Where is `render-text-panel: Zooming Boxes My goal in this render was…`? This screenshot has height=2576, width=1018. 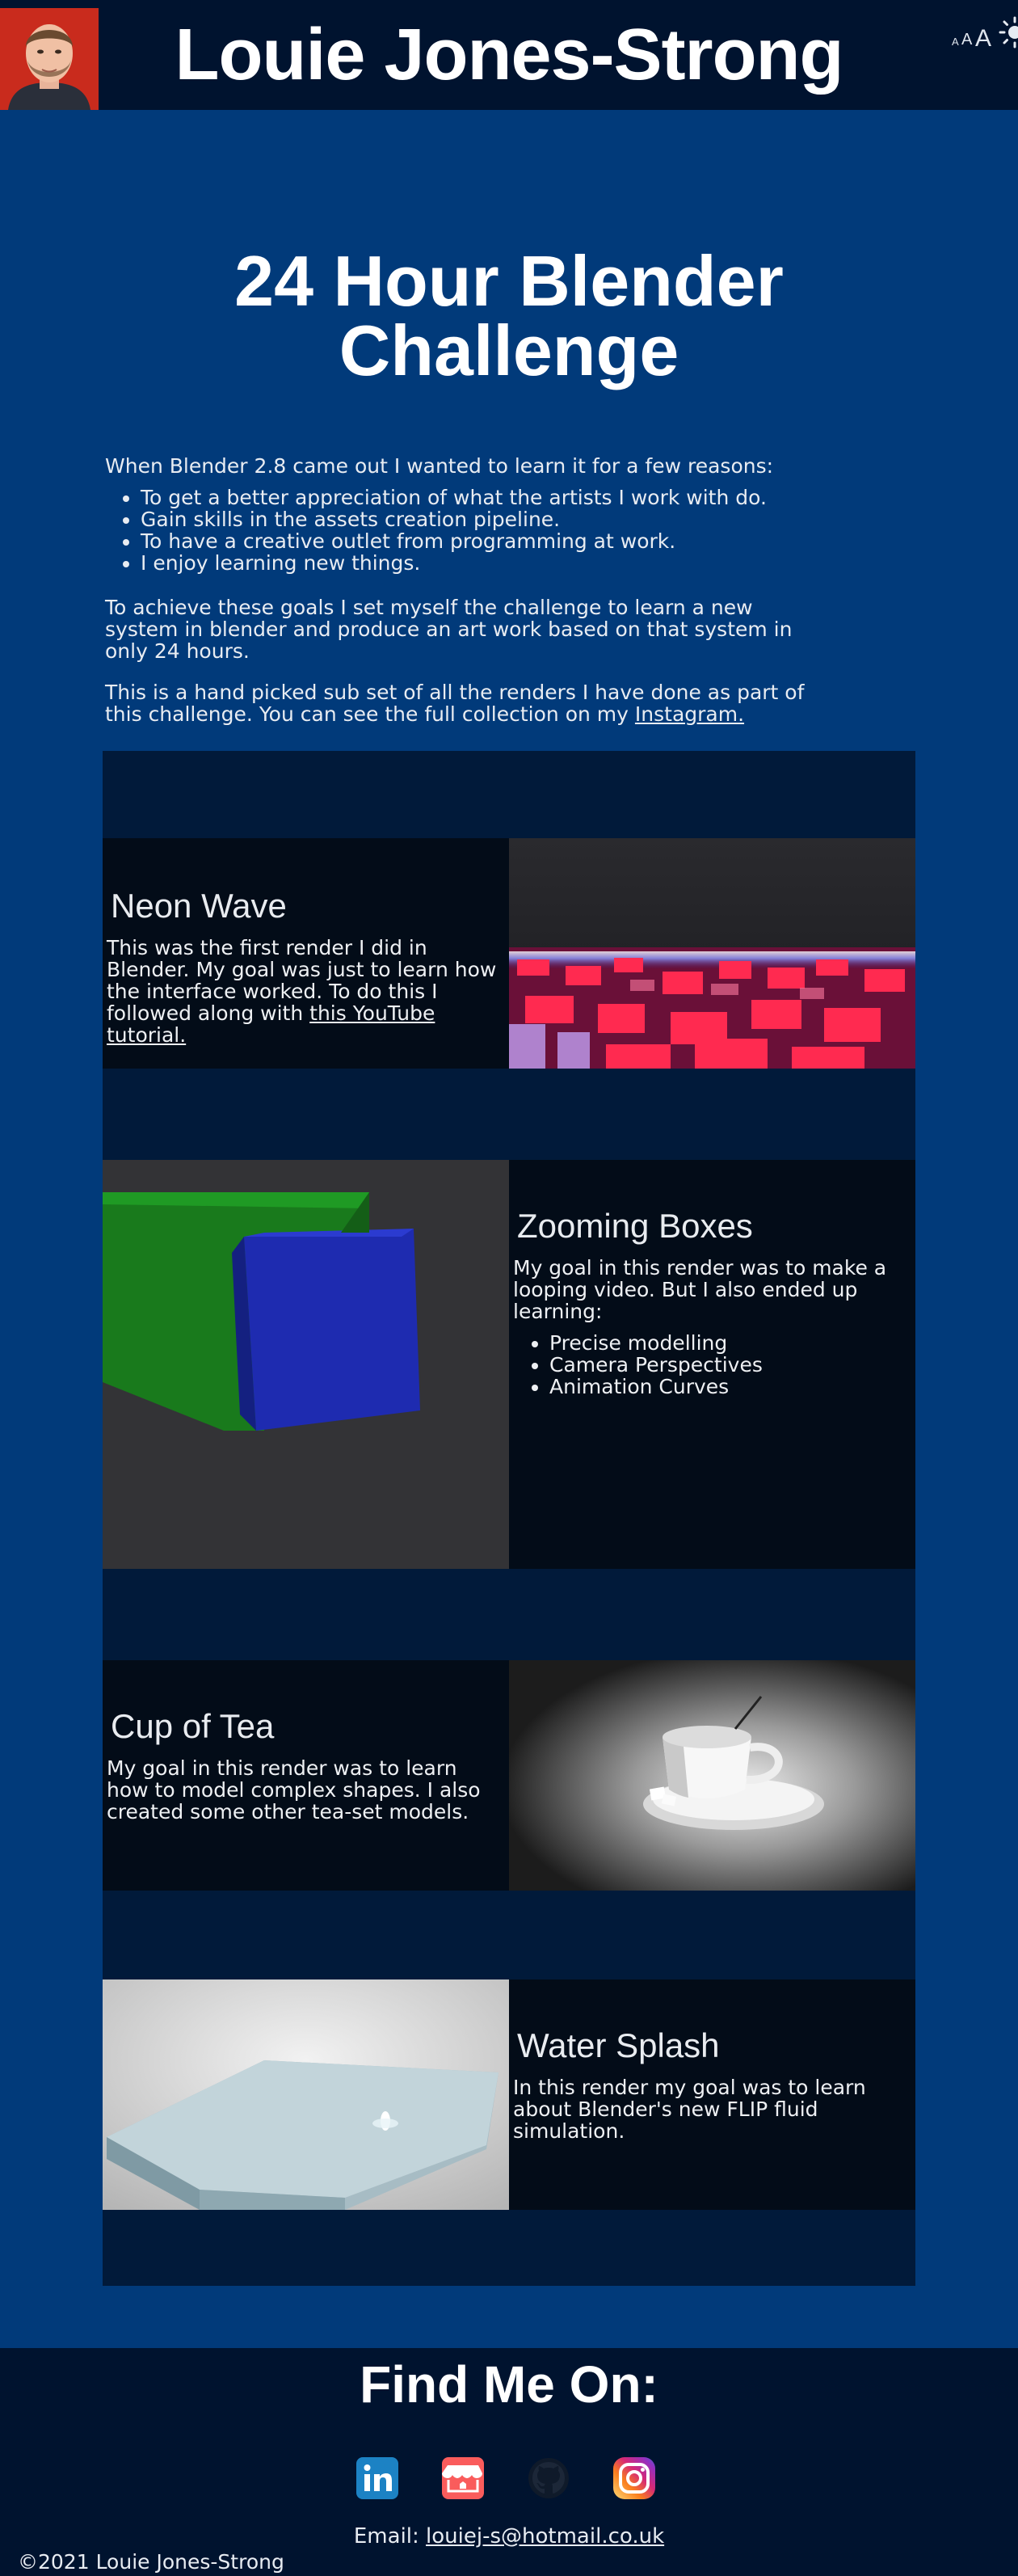
render-text-panel: Zooming Boxes My goal in this render was… is located at coordinates (712, 1364).